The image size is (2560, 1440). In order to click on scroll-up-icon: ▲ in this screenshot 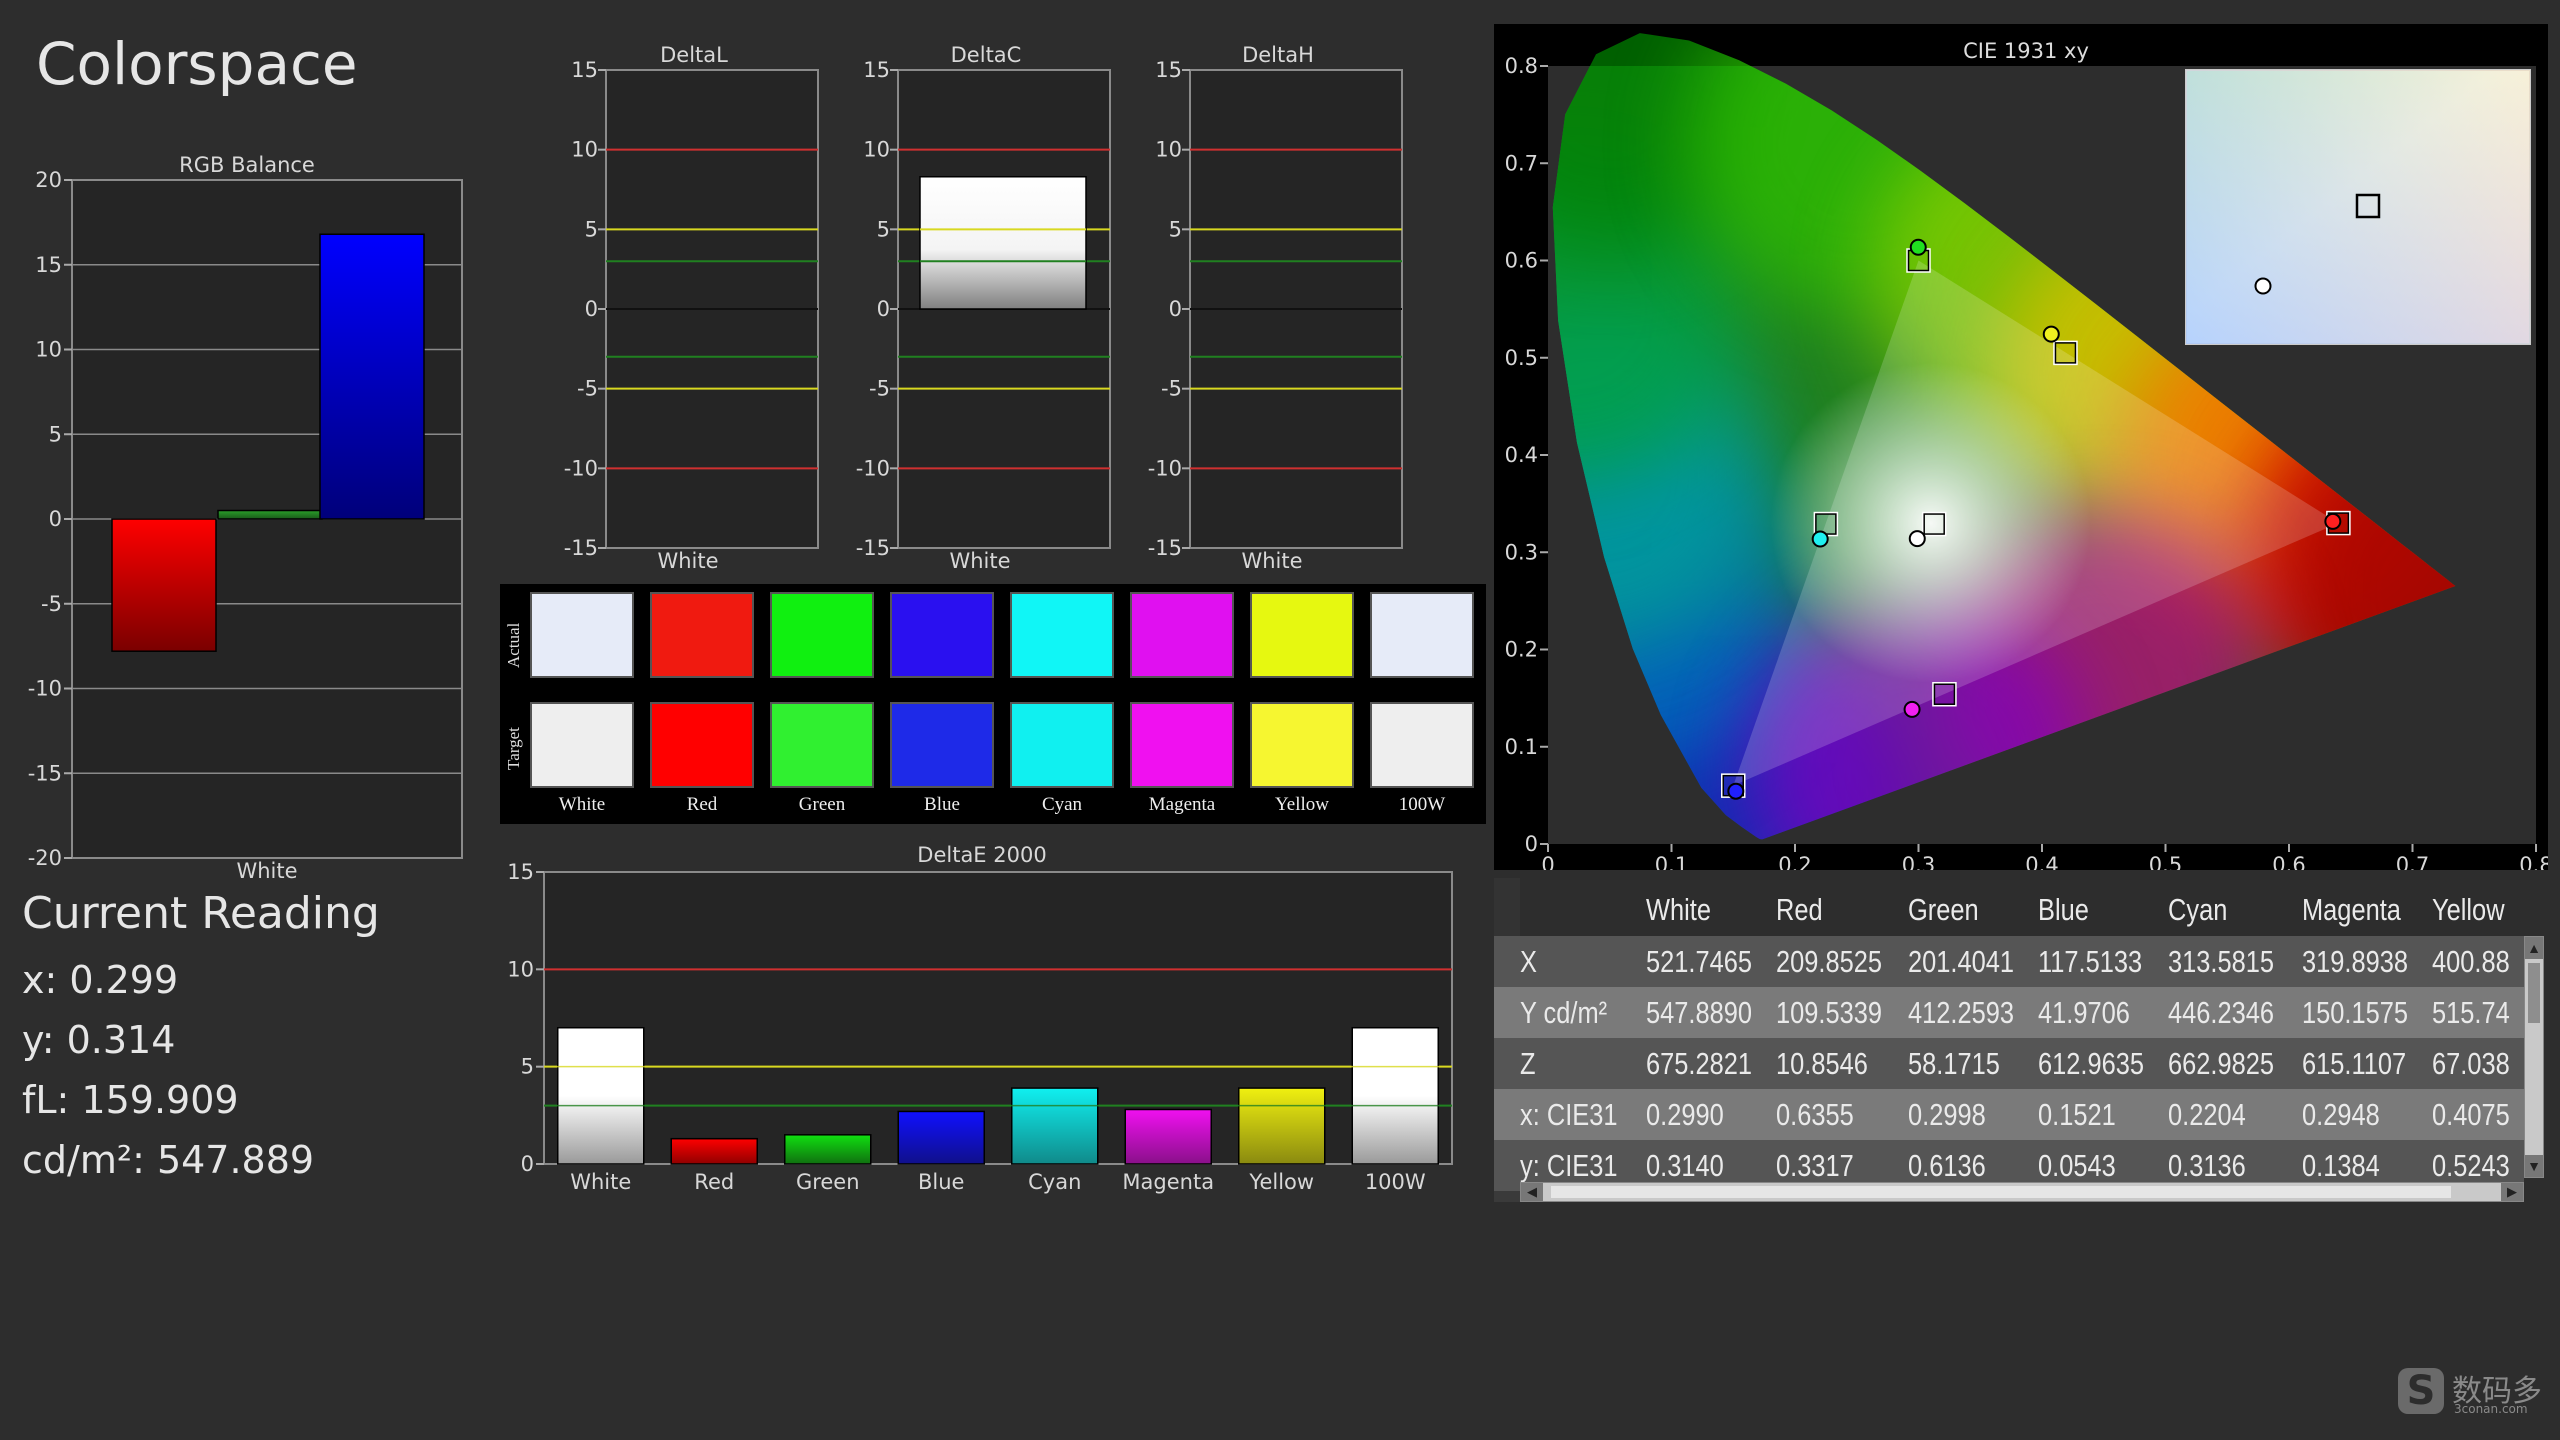, I will do `click(2534, 948)`.